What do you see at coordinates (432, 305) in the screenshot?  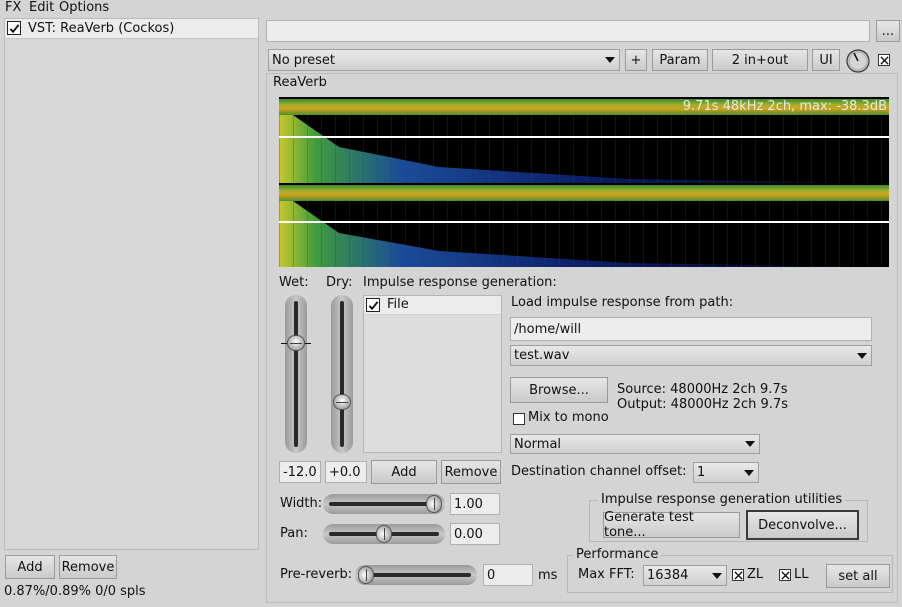 I see `ir-list-item: File` at bounding box center [432, 305].